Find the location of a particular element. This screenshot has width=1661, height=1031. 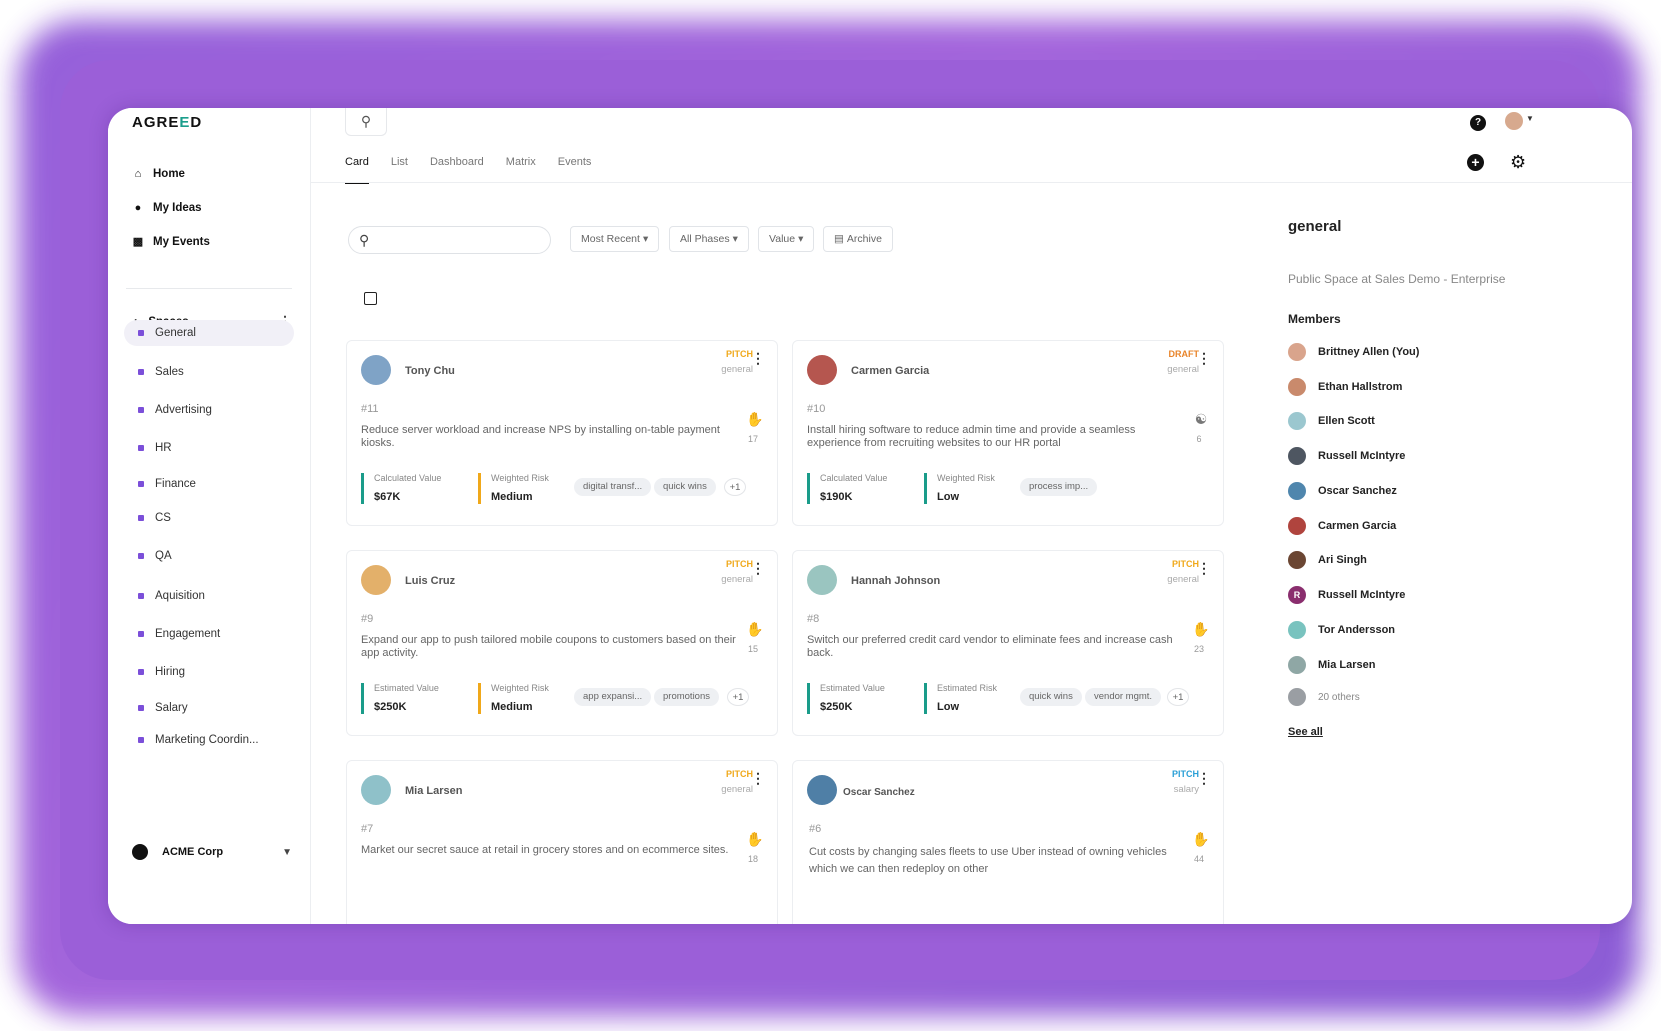

nav-my-events: ▩ My Events is located at coordinates (171, 242).